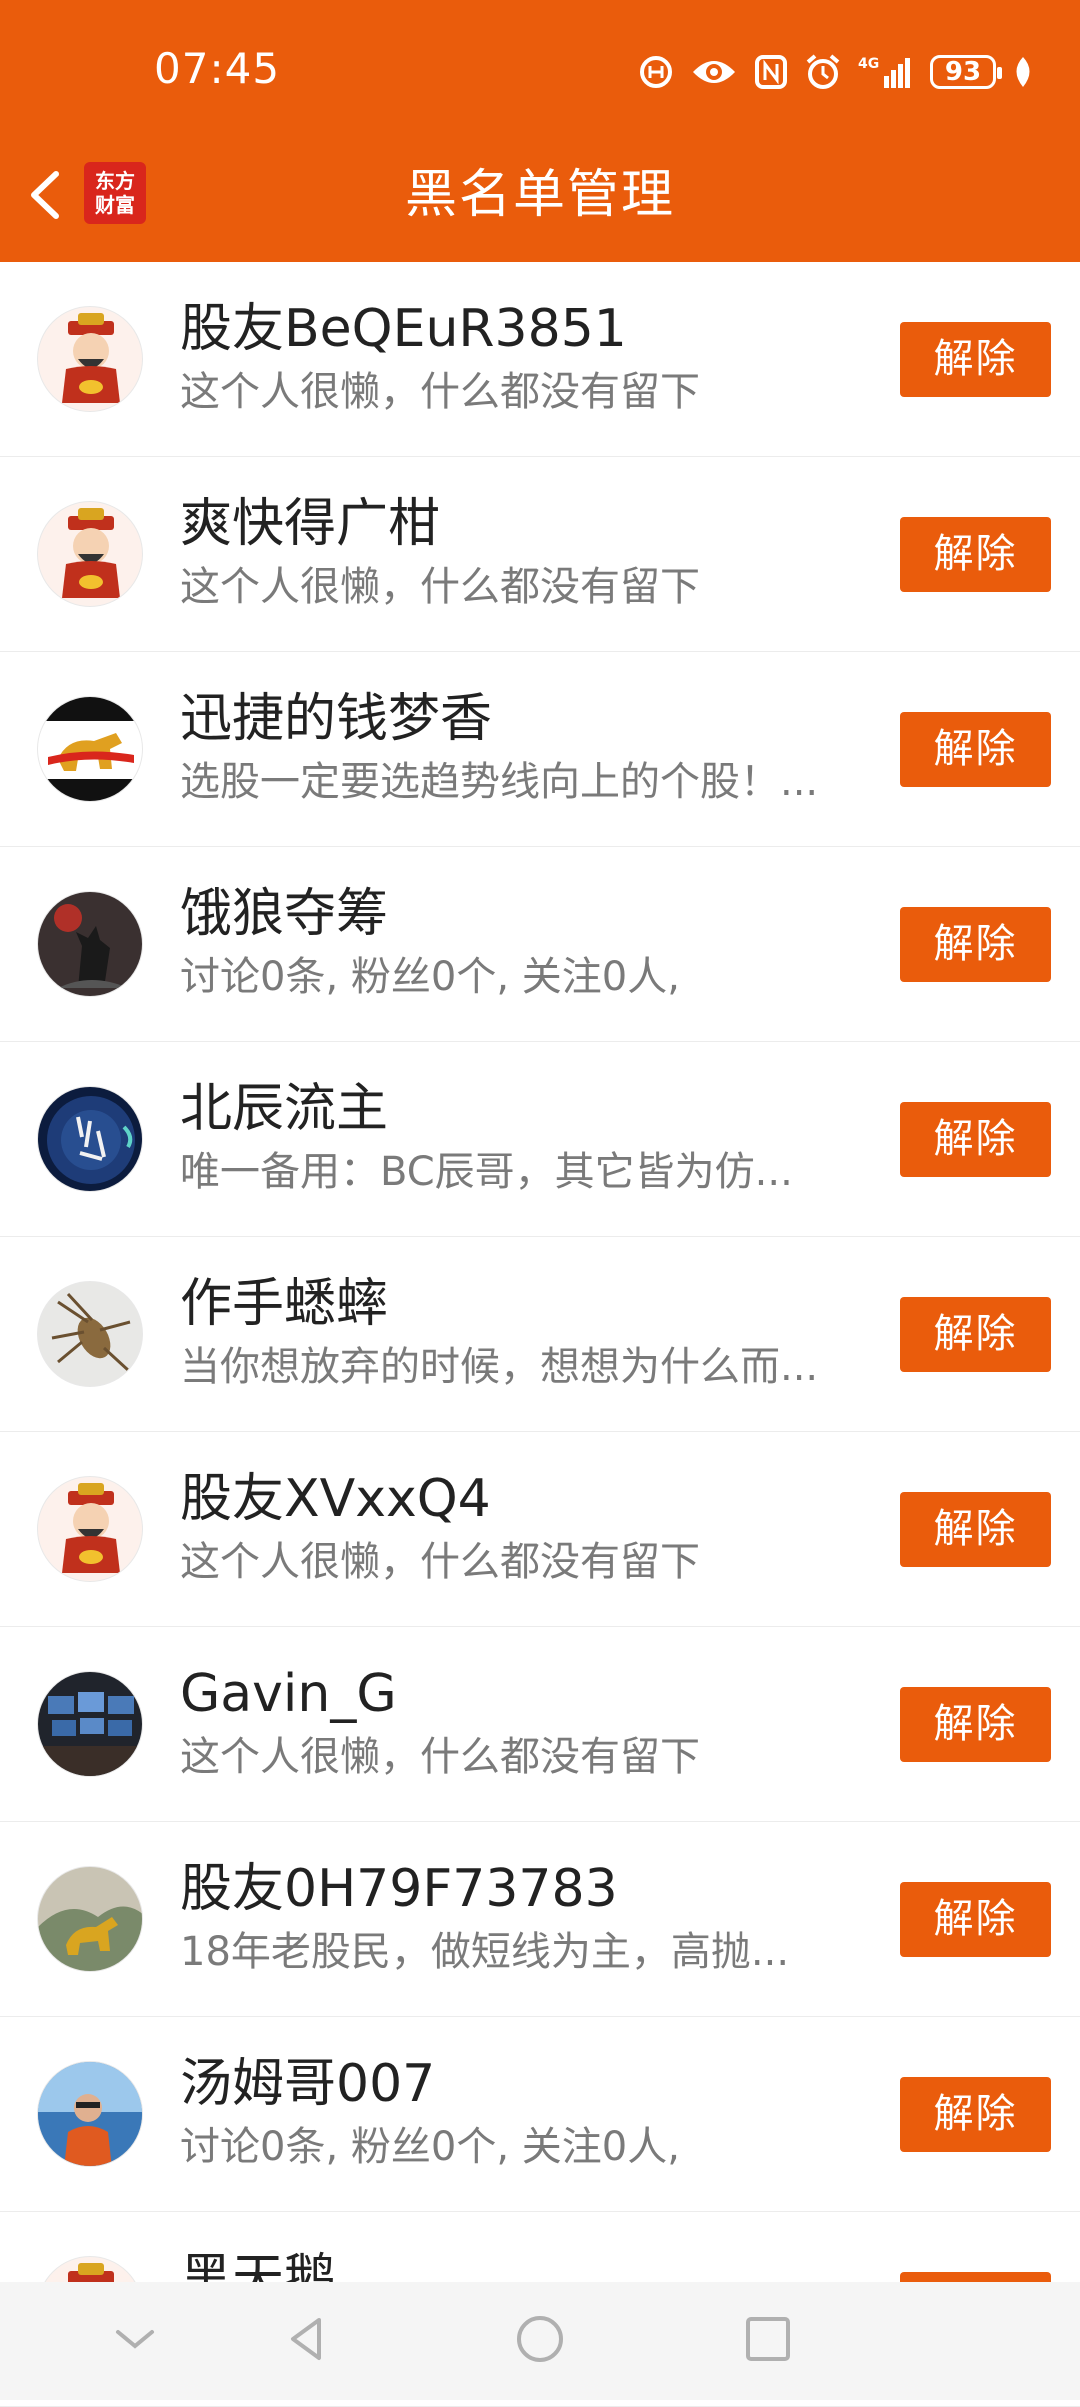  I want to click on list-item: 迅捷的钱梦香 选股一定要选趋势线向上的个股！... 解除, so click(540, 749).